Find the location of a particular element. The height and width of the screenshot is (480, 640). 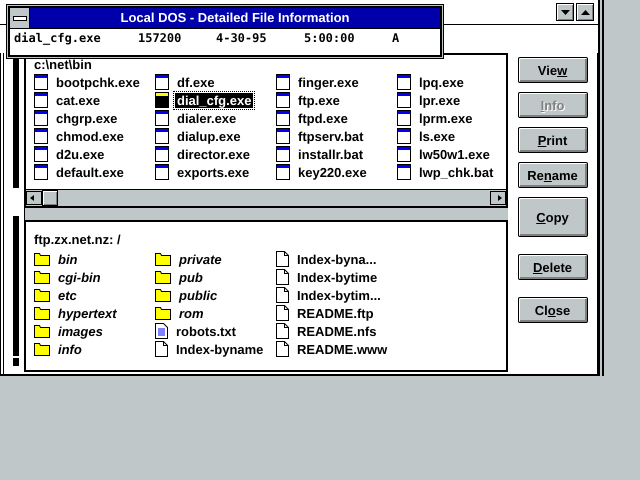

action-button: Print is located at coordinates (553, 140).